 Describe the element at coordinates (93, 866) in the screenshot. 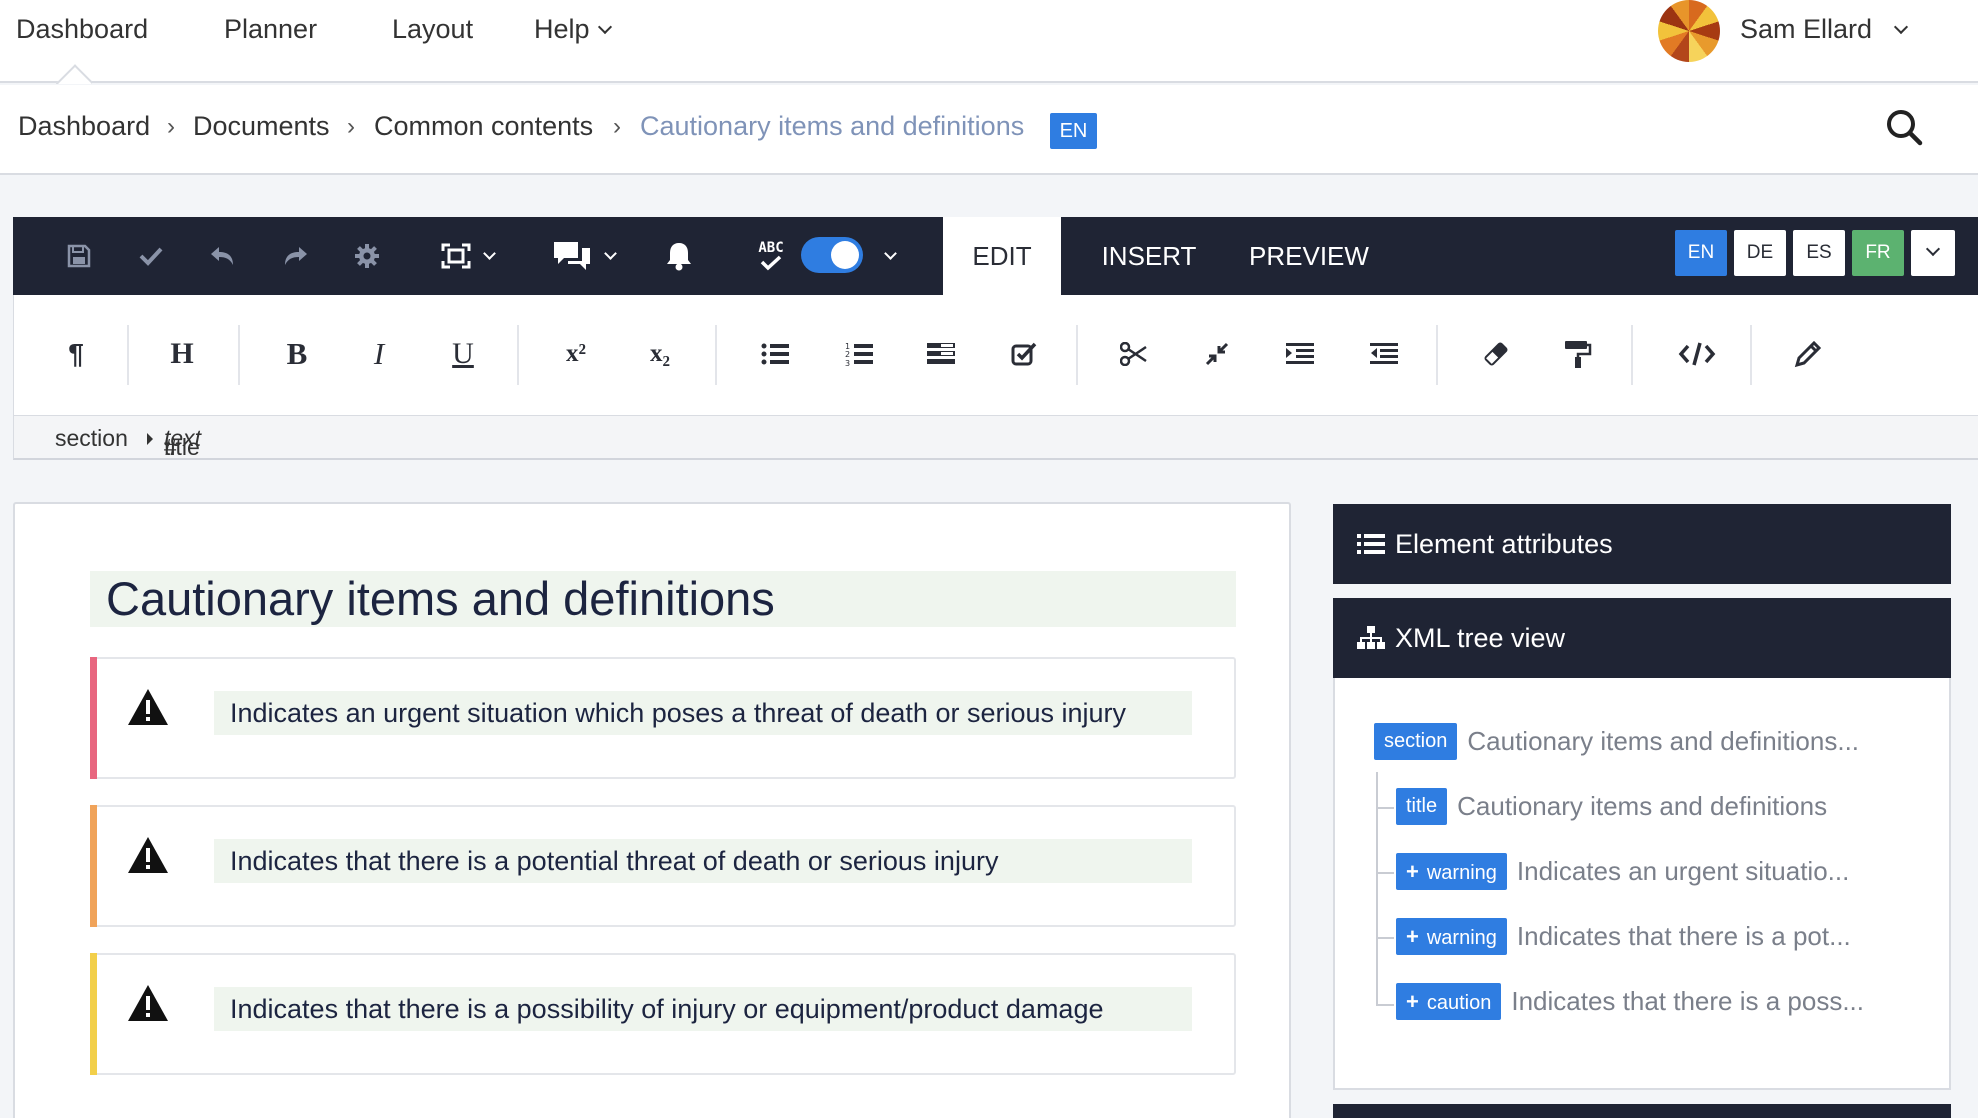

I see `note-color-bar` at that location.